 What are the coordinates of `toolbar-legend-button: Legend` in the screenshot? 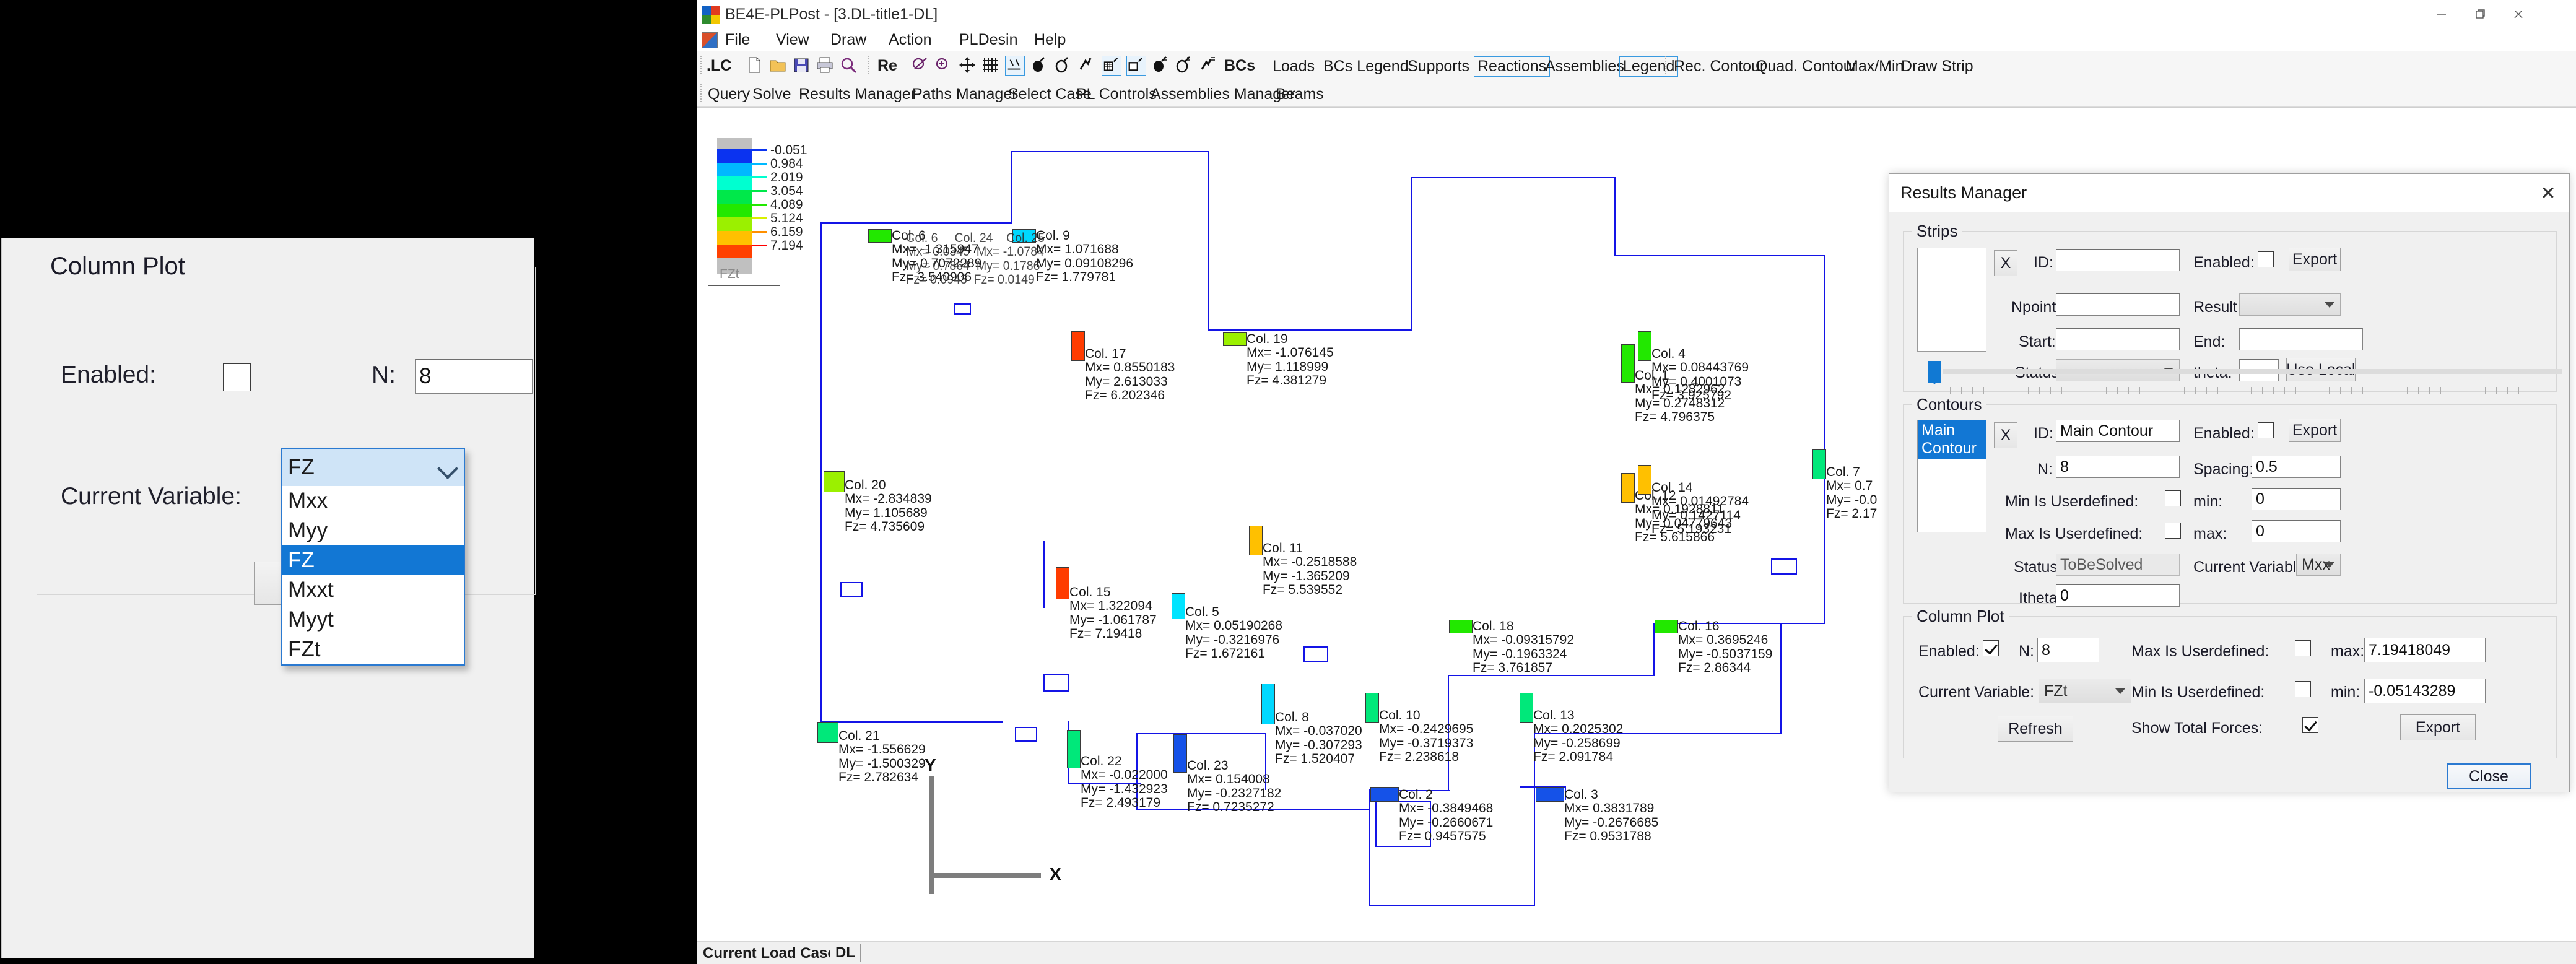 It's located at (1649, 66).